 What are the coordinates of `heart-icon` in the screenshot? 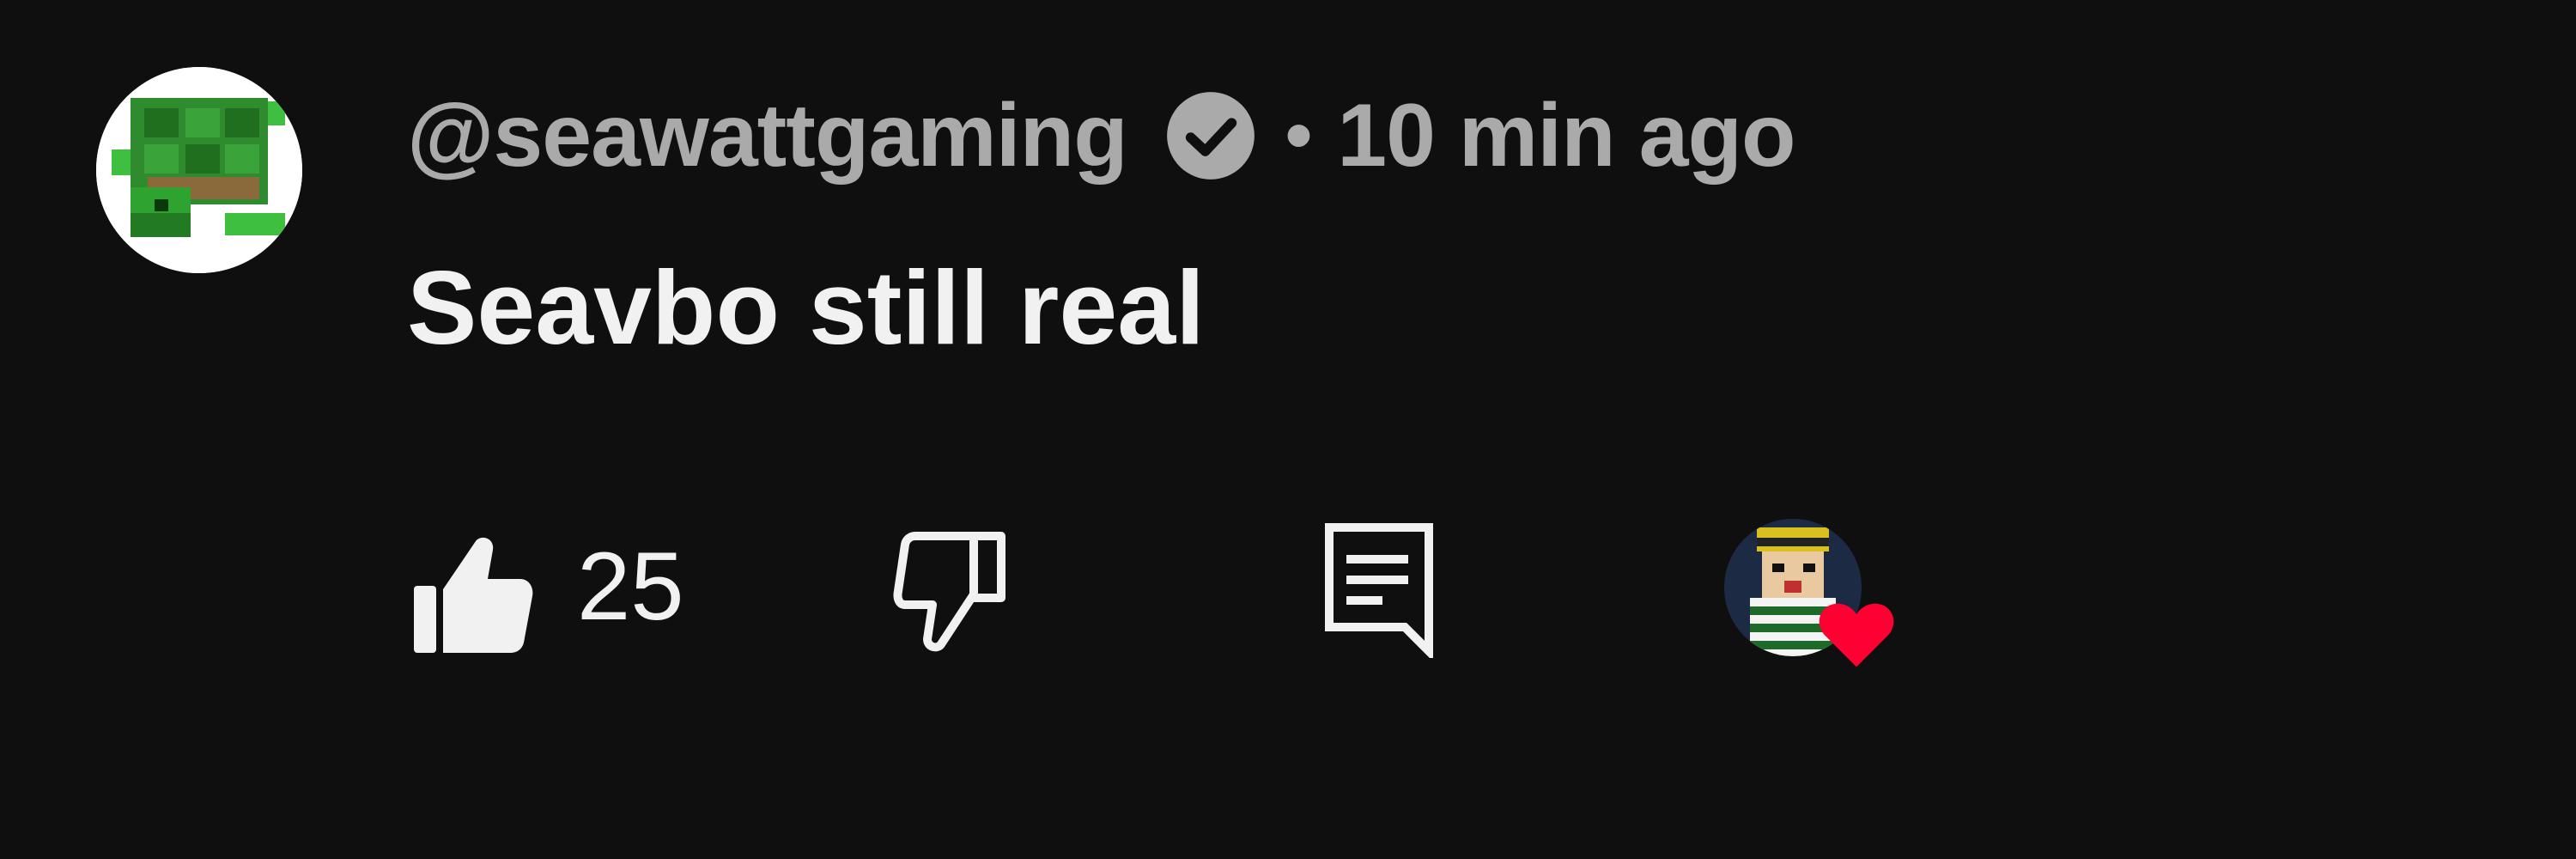 It's located at (1857, 634).